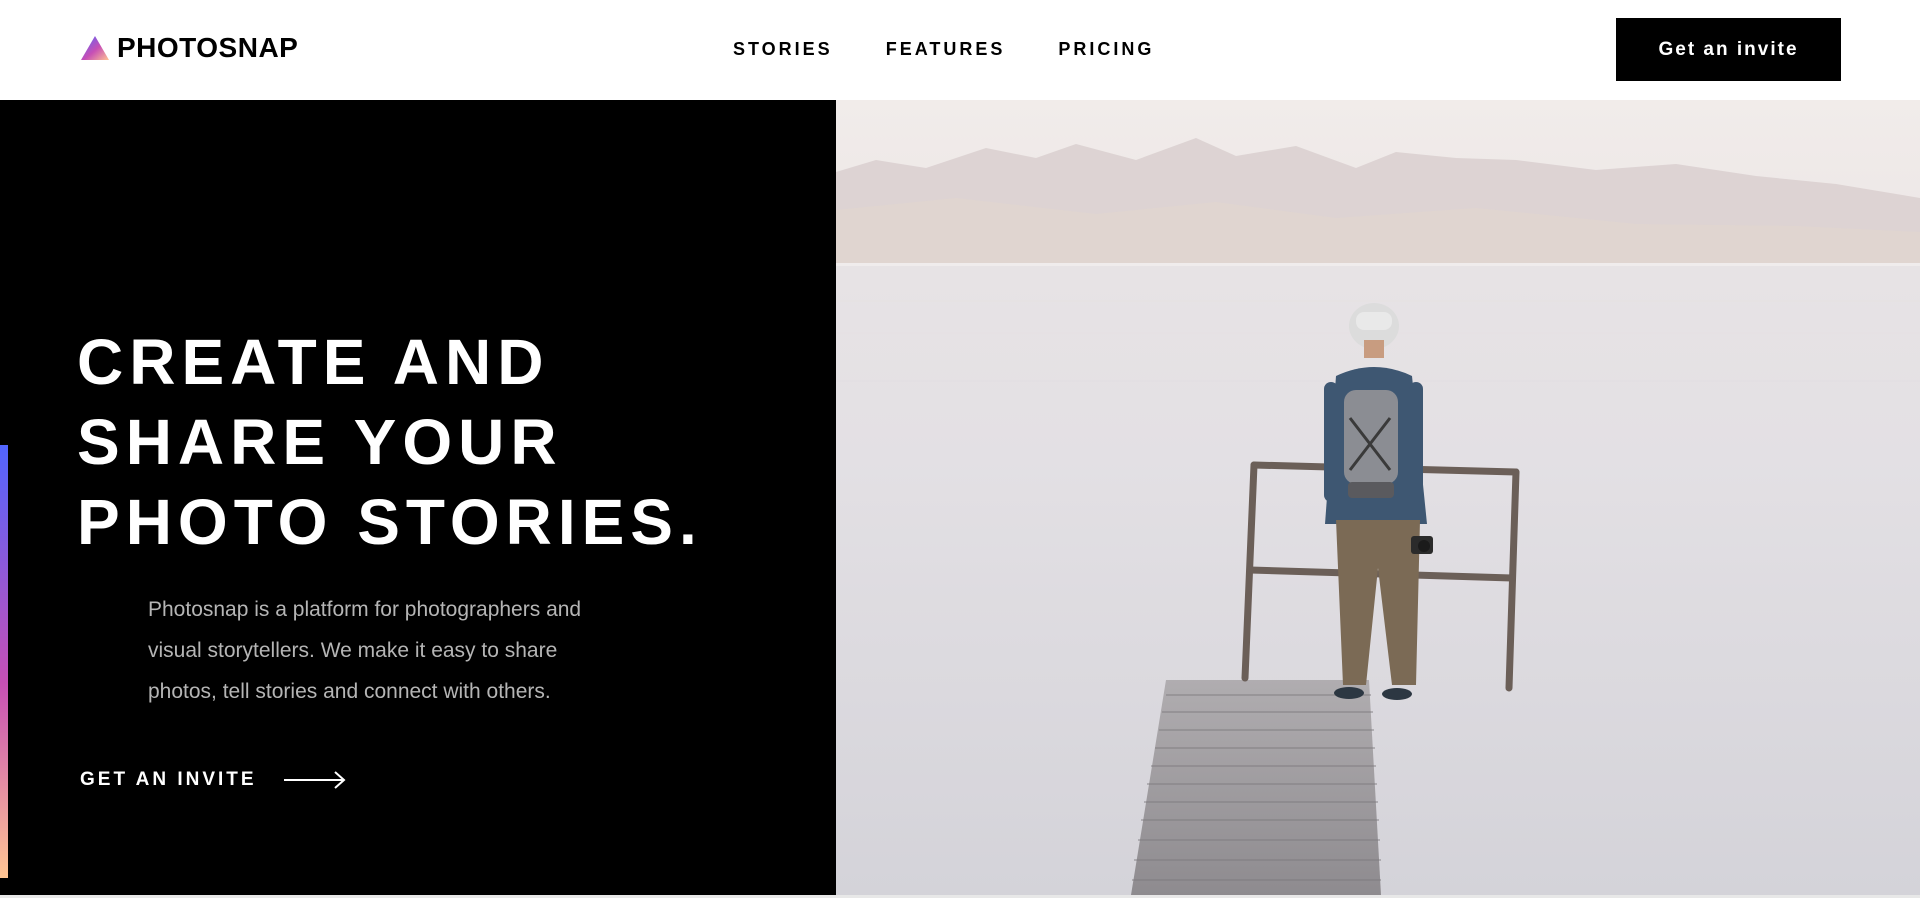 This screenshot has width=1920, height=898. What do you see at coordinates (320, 442) in the screenshot?
I see `hero-title-line: SHARE YOUR` at bounding box center [320, 442].